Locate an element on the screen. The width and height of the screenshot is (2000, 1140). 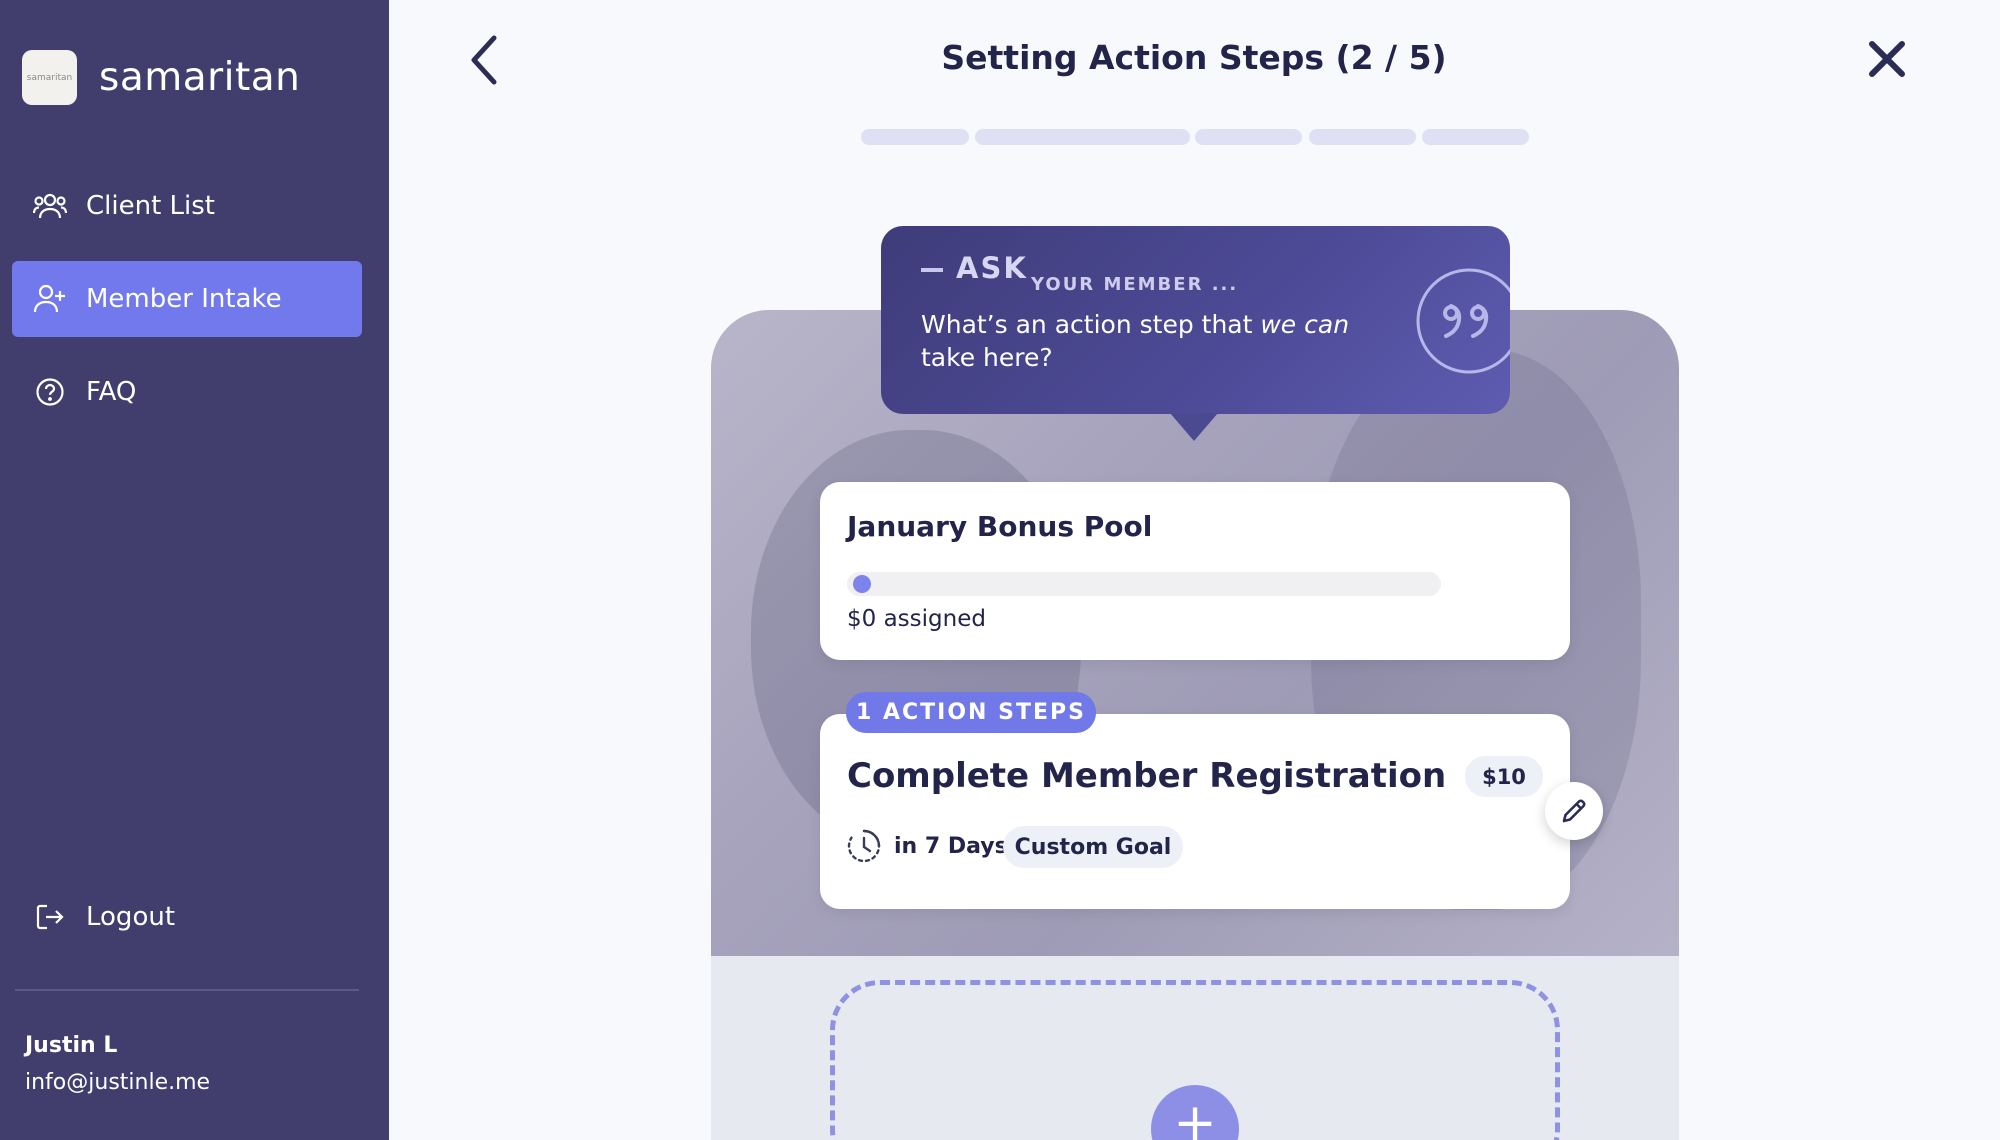
ask-label: ASK is located at coordinates (992, 268).